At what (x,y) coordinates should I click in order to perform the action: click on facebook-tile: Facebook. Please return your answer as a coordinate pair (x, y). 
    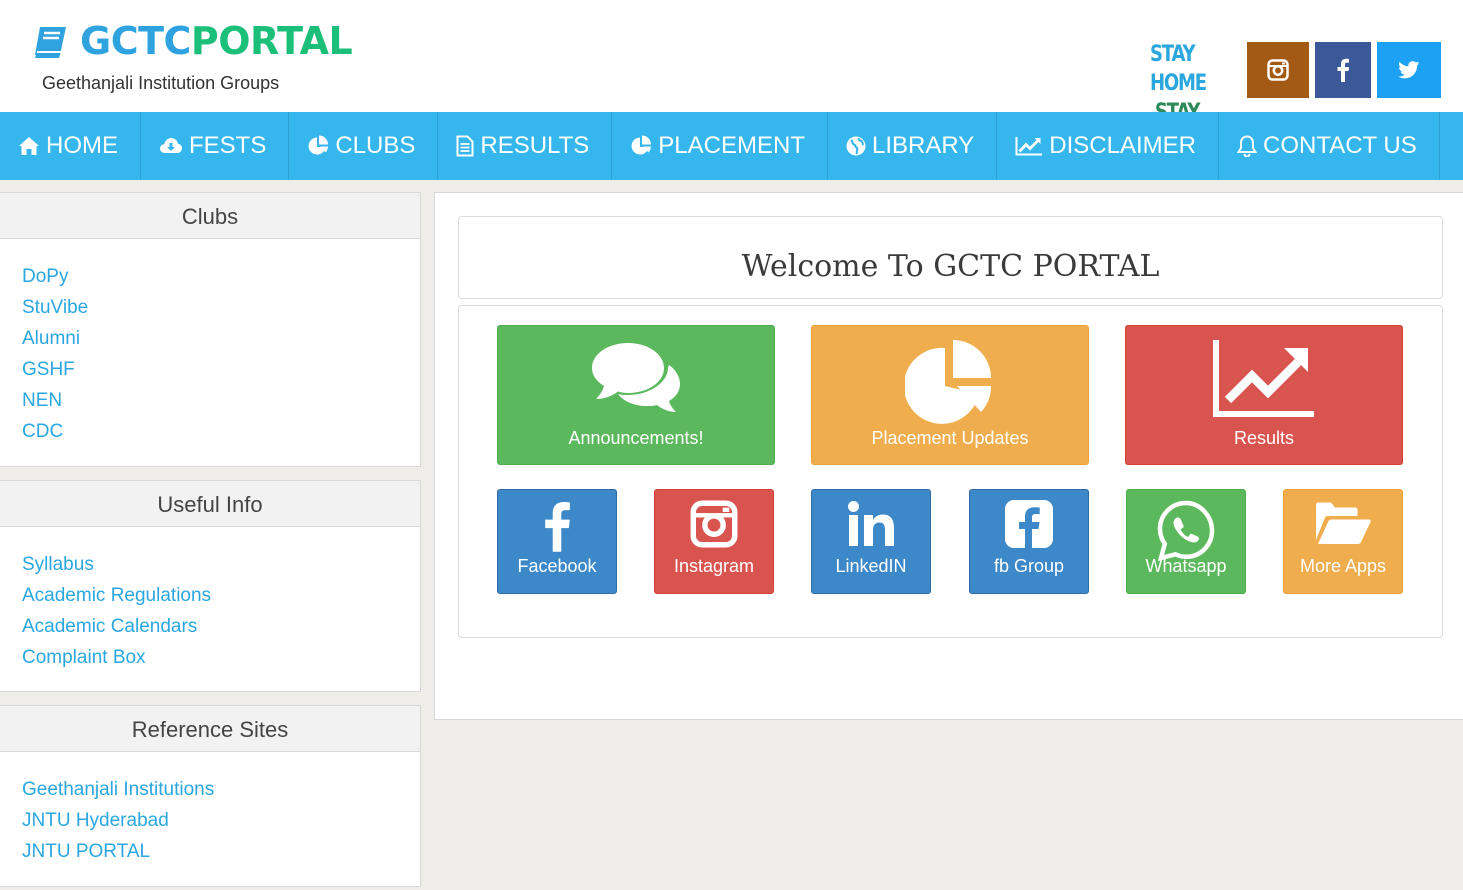
    Looking at the image, I should click on (557, 541).